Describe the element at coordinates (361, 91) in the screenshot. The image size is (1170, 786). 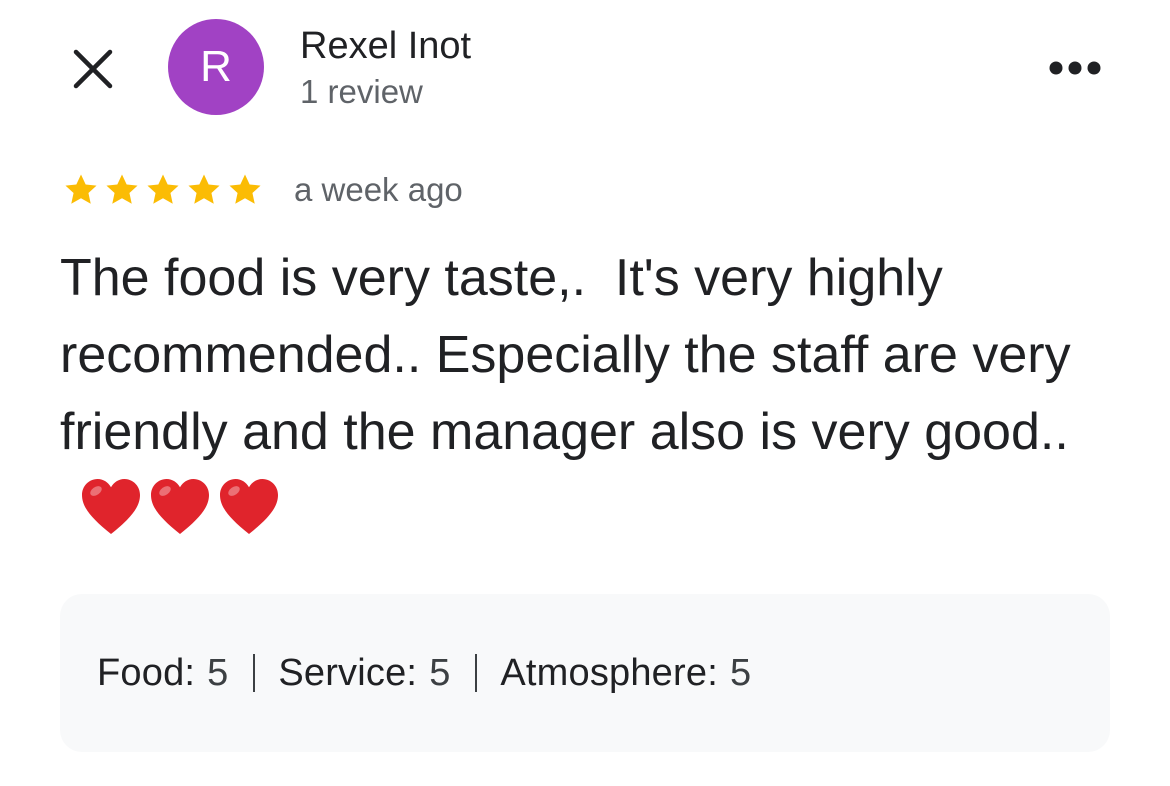
I see `review-count: 1 review` at that location.